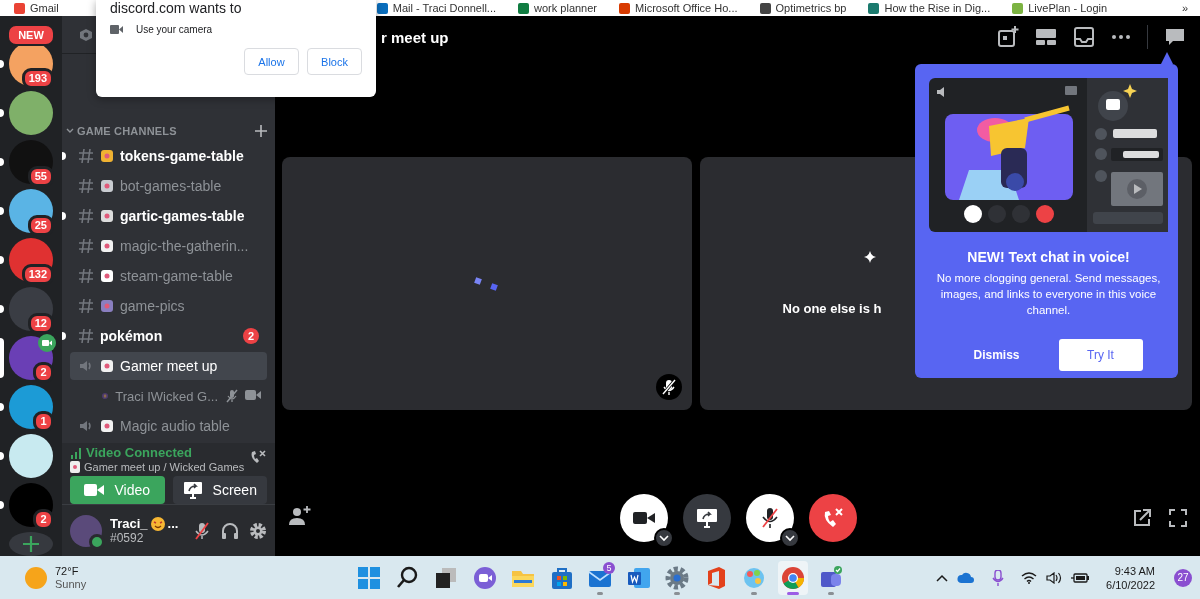 This screenshot has width=1200, height=599. I want to click on user-tag: #0592, so click(144, 538).